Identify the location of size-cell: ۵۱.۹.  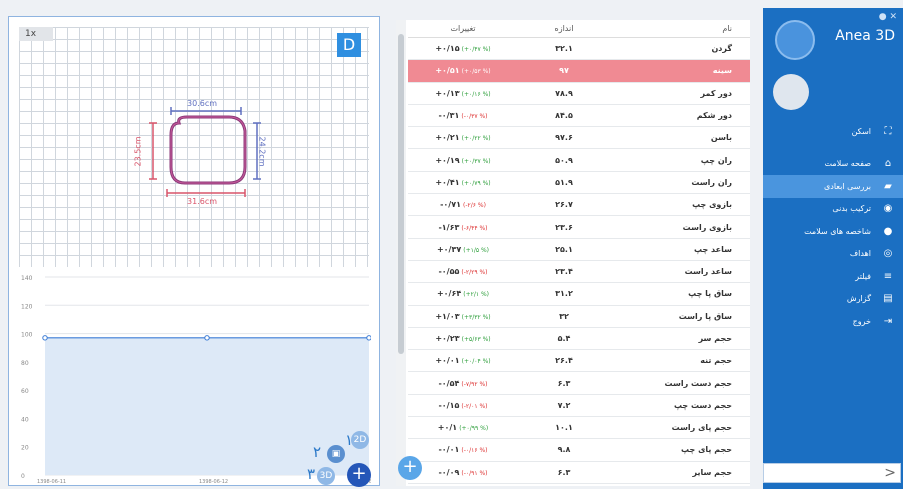
(564, 182).